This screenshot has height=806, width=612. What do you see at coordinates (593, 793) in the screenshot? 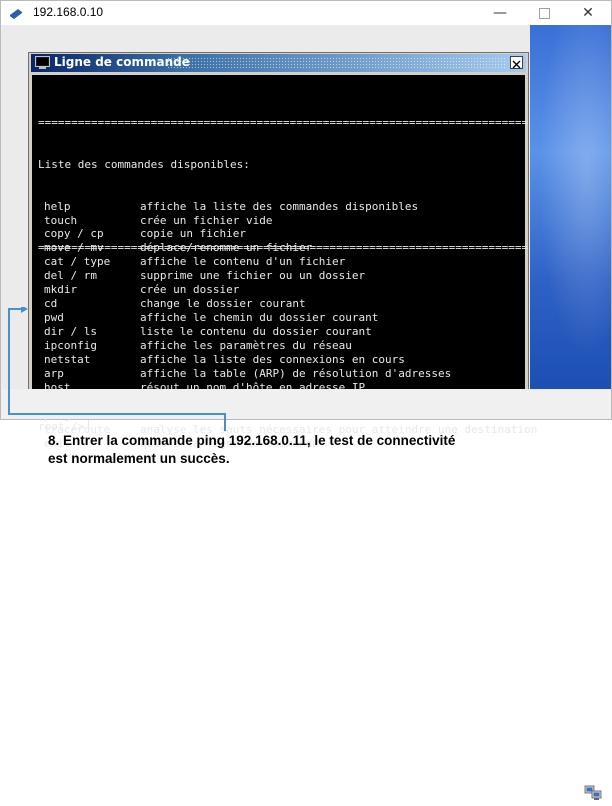
I see `network-computers-icon` at bounding box center [593, 793].